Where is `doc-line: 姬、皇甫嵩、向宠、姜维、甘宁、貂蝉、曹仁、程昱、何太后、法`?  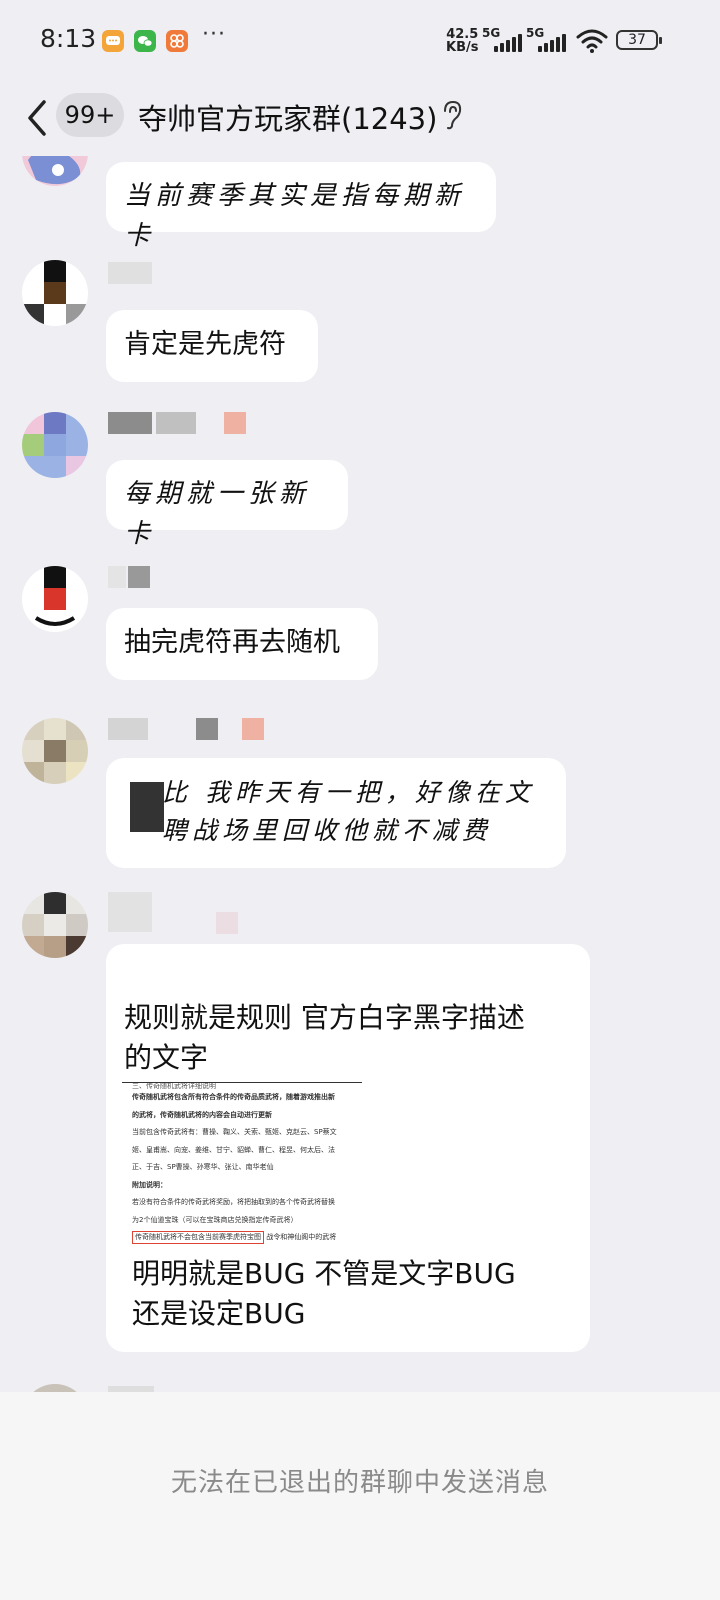
doc-line: 姬、皇甫嵩、向宠、姜维、甘宁、貂蝉、曹仁、程昱、何太后、法 is located at coordinates (233, 1149).